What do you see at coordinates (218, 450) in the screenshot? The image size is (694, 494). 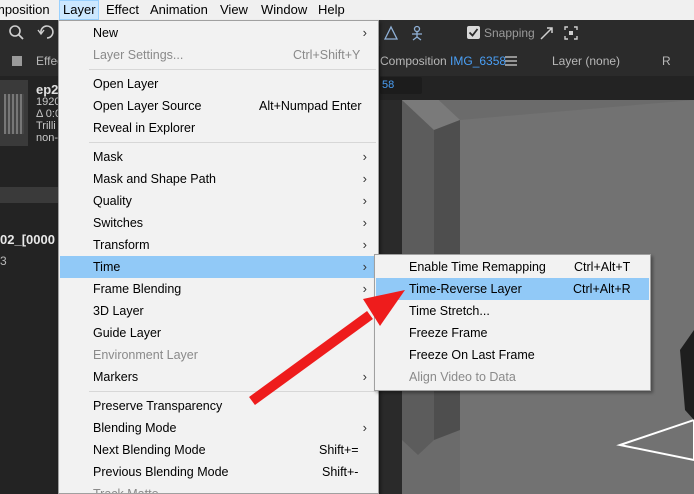 I see `menu-item-next-blending-mode: Next Blending Mode Shift+=` at bounding box center [218, 450].